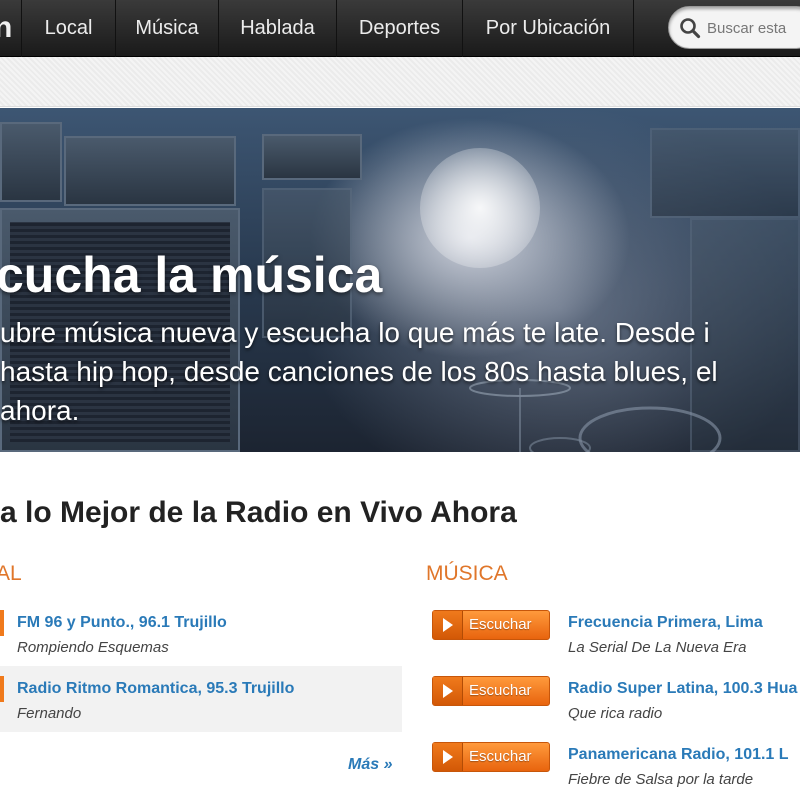 This screenshot has width=800, height=800. What do you see at coordinates (11, 573) in the screenshot?
I see `local-heading: AL` at bounding box center [11, 573].